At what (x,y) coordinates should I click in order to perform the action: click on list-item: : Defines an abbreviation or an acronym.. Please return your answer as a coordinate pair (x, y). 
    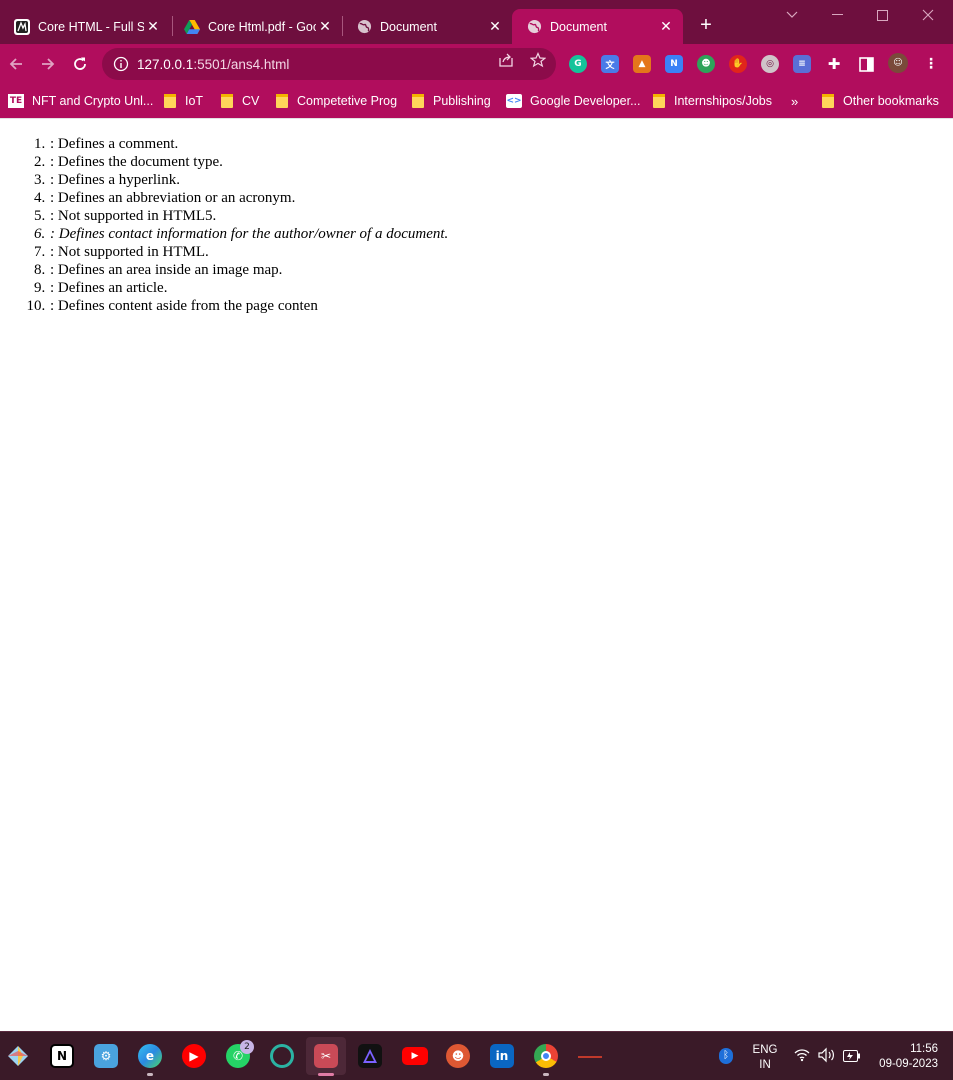
    Looking at the image, I should click on (248, 198).